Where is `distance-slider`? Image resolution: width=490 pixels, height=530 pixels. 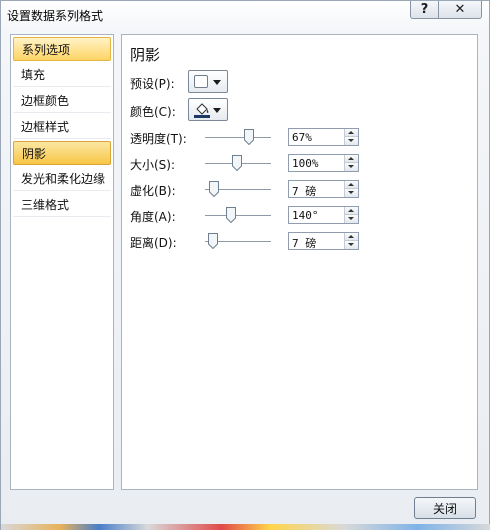 distance-slider is located at coordinates (238, 241).